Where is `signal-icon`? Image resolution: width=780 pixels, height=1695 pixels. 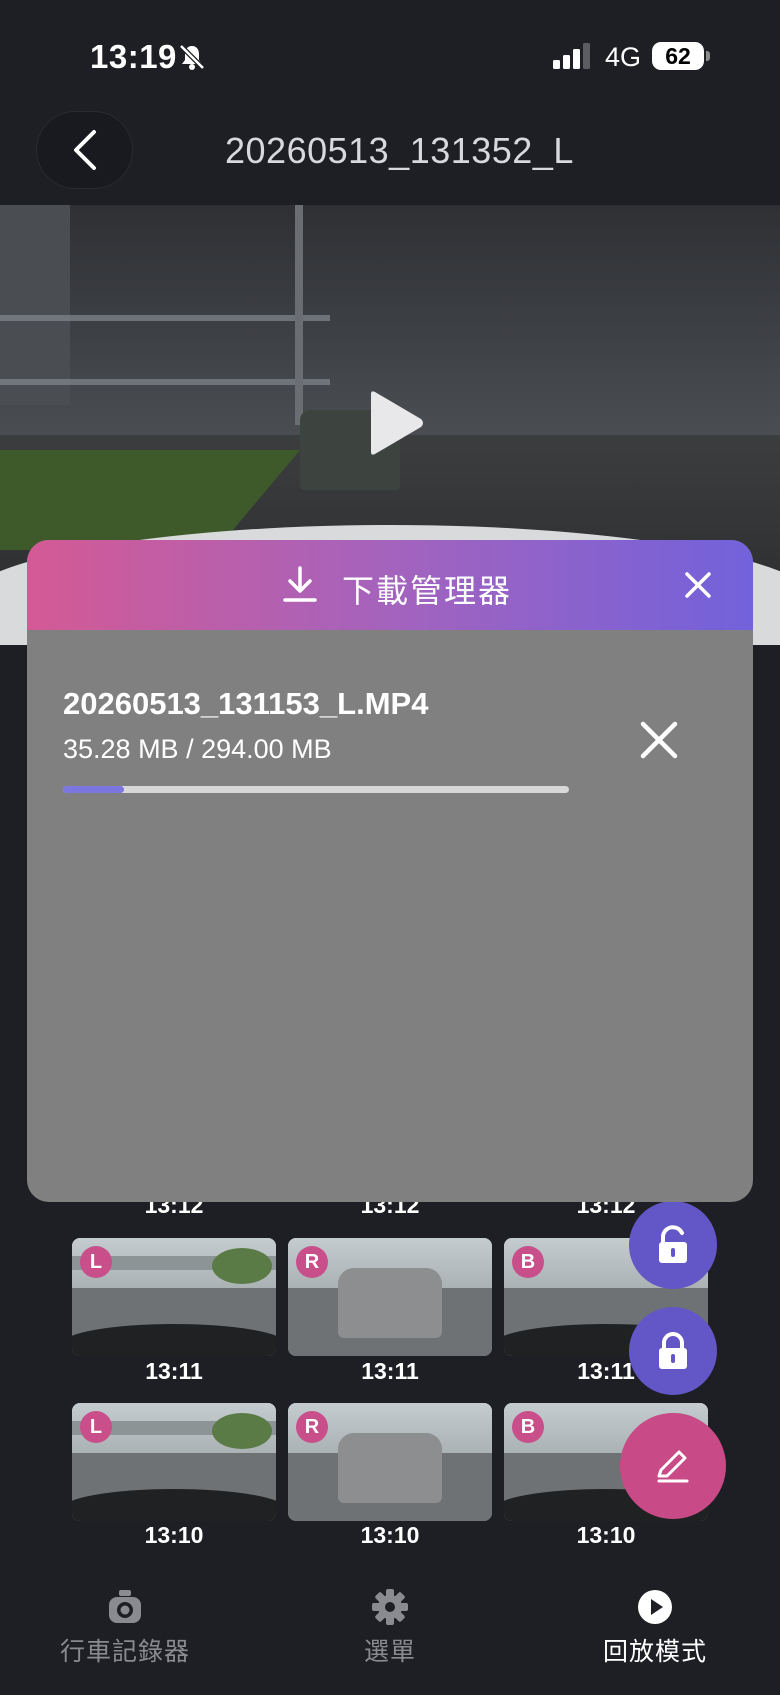
signal-icon is located at coordinates (573, 56).